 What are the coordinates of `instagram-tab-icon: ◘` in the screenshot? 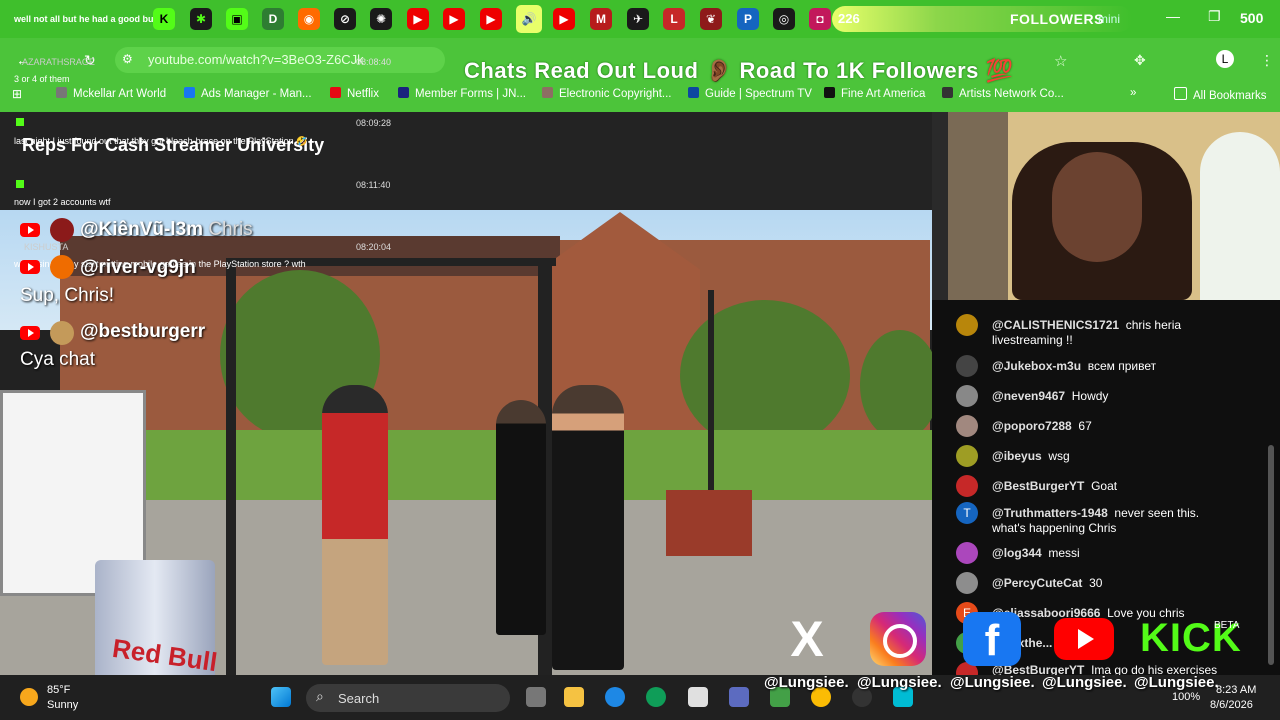 It's located at (820, 19).